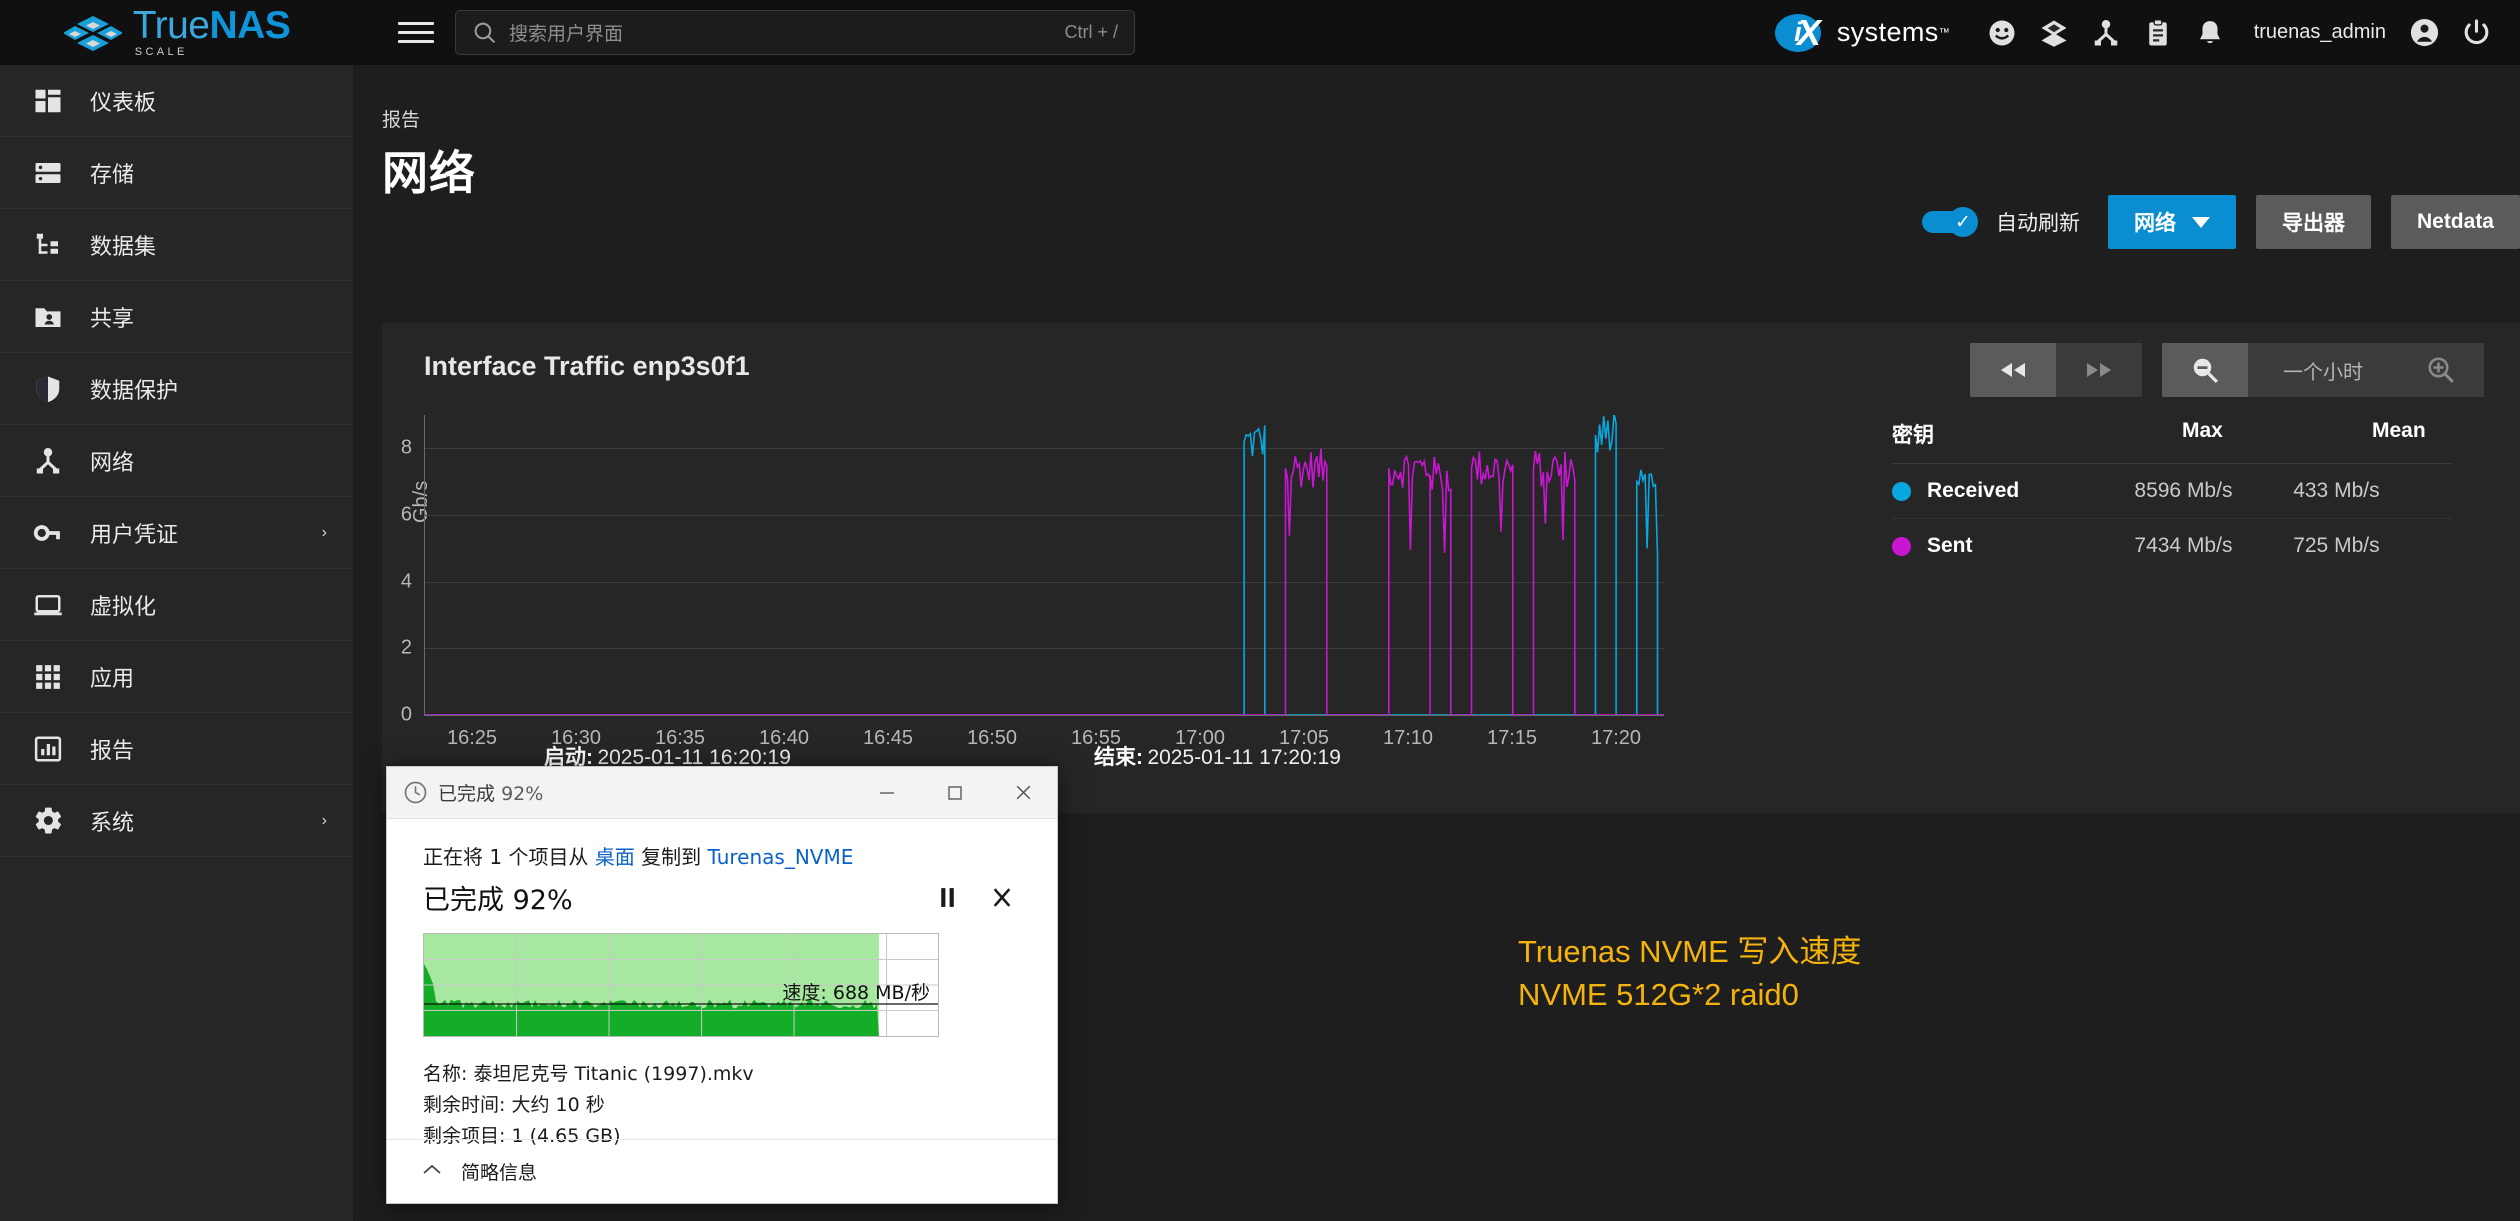 This screenshot has width=2520, height=1221. I want to click on category-dropdown-button: 网络, so click(2171, 222).